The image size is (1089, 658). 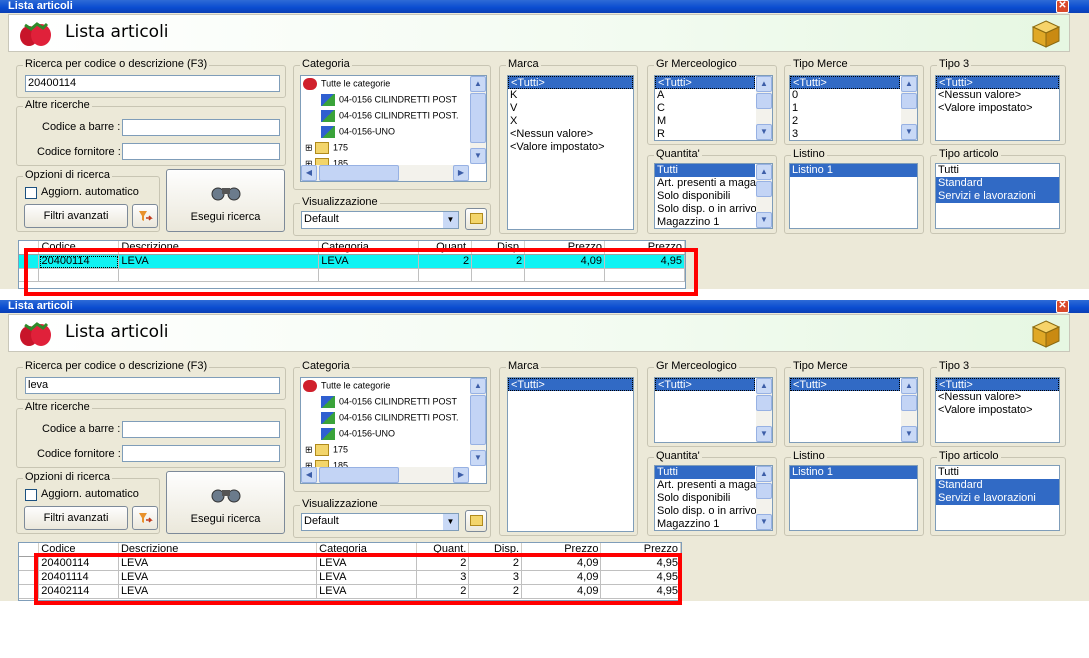 What do you see at coordinates (713, 134) in the screenshot?
I see `list-item: R` at bounding box center [713, 134].